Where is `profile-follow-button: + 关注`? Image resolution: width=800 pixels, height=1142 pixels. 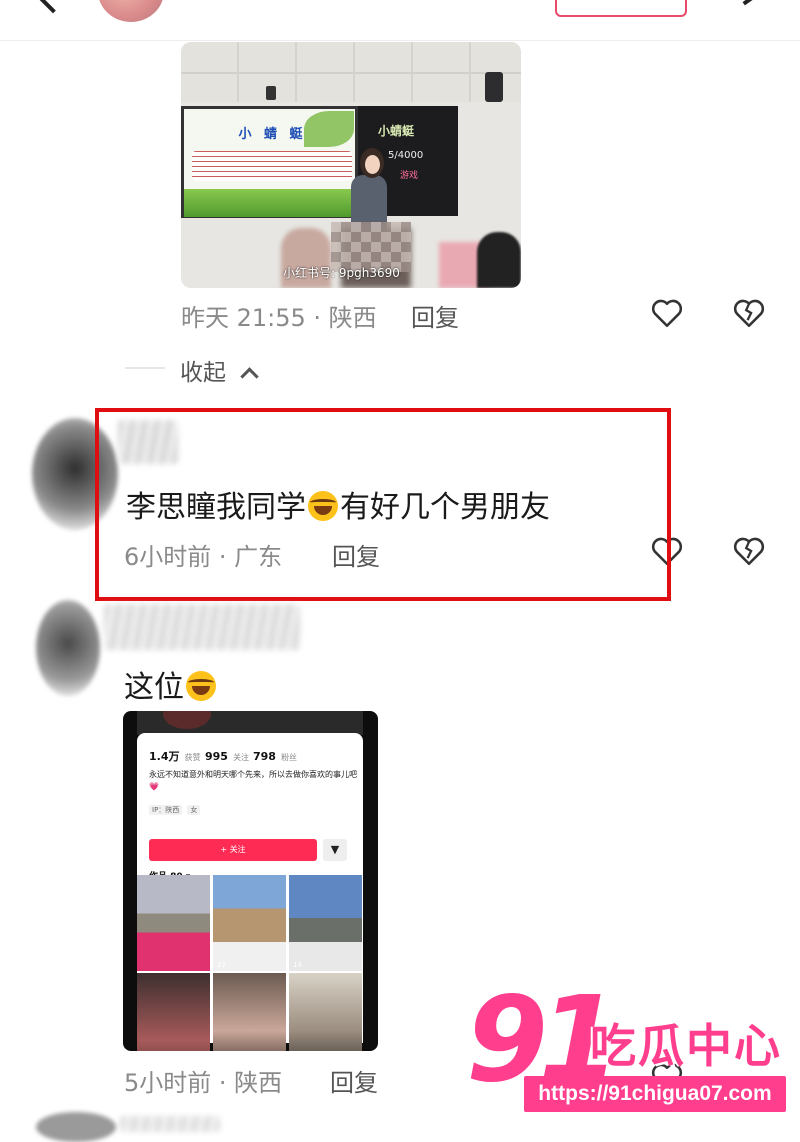
profile-follow-button: + 关注 is located at coordinates (233, 850).